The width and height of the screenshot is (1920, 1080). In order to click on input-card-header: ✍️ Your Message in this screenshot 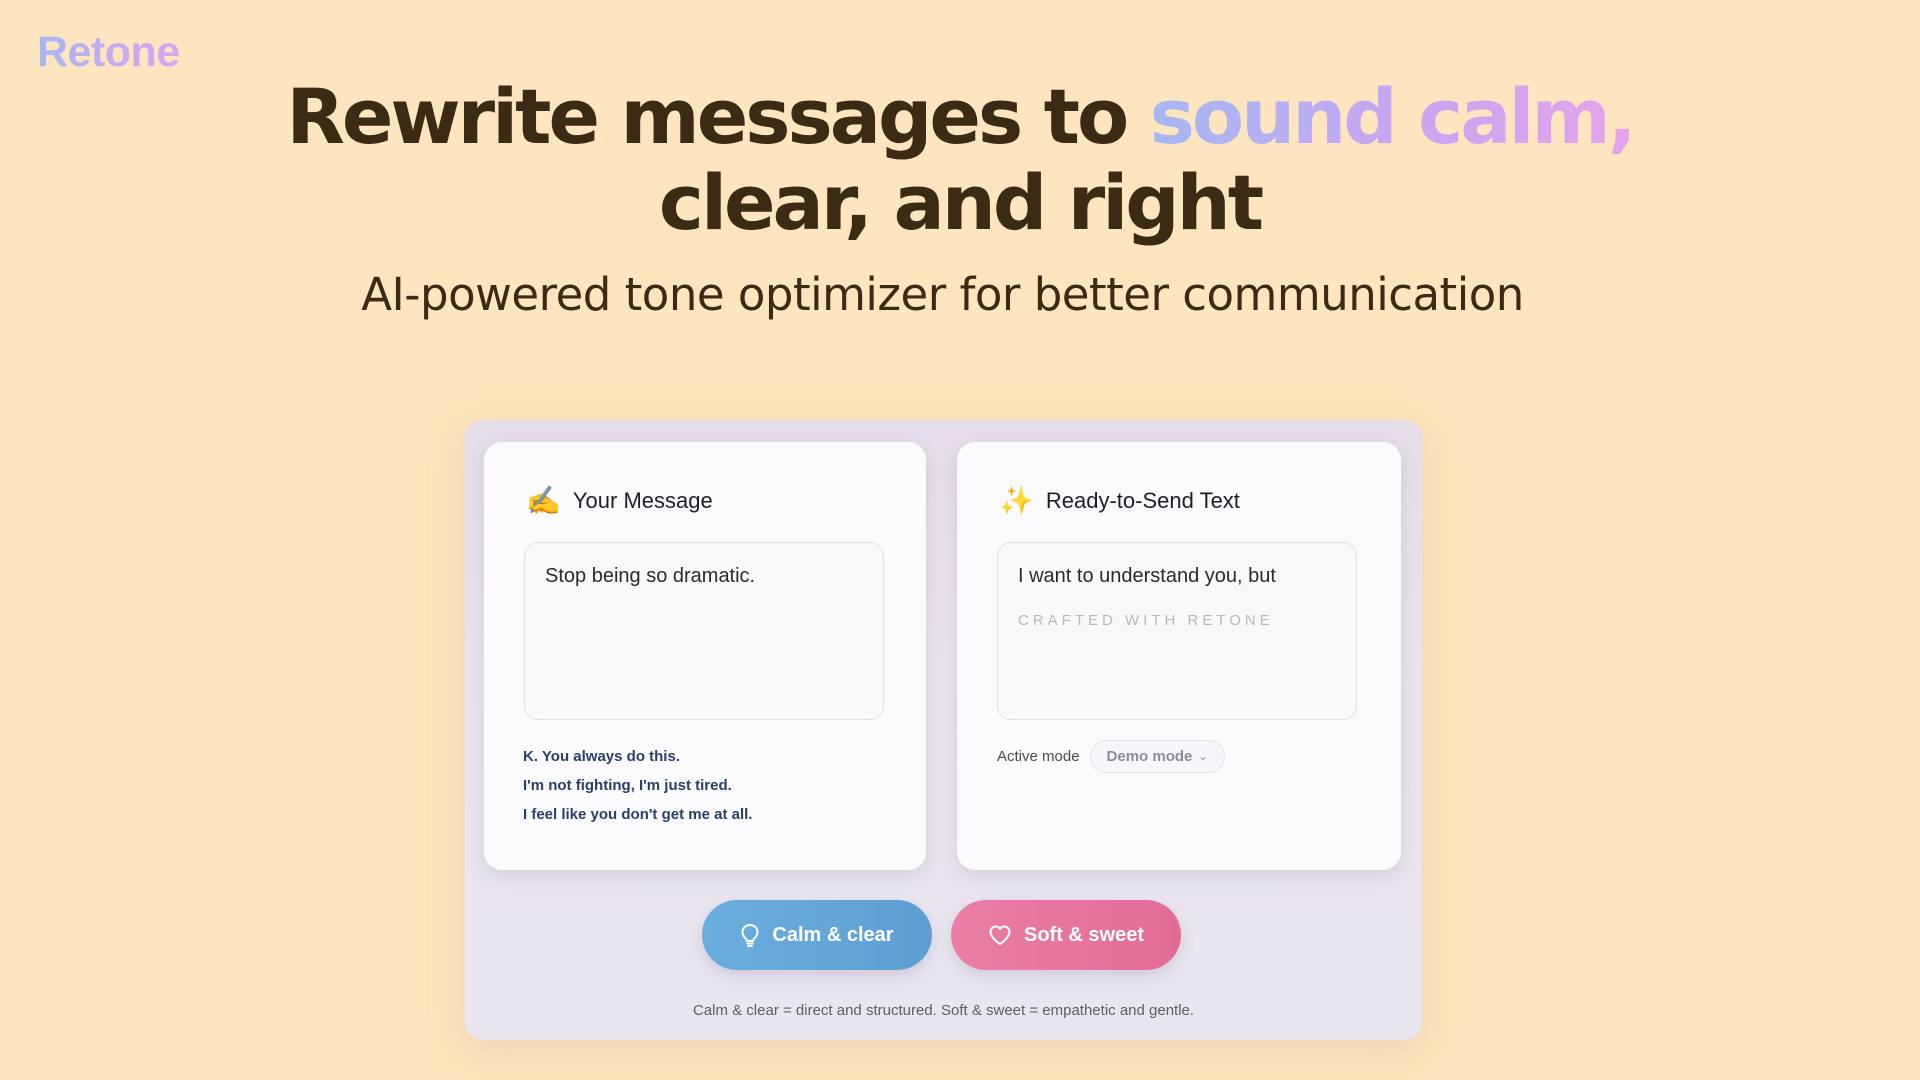, I will do `click(619, 501)`.